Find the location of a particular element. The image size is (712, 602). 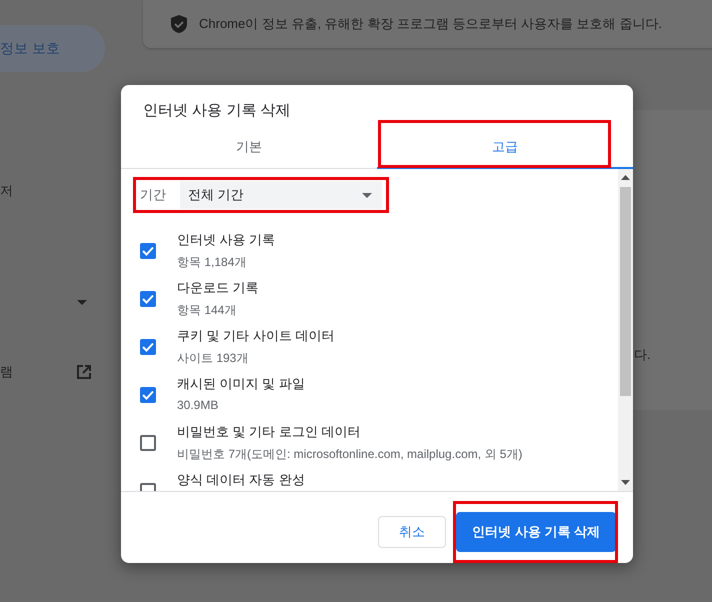

menu-label: 저 is located at coordinates (7, 191).